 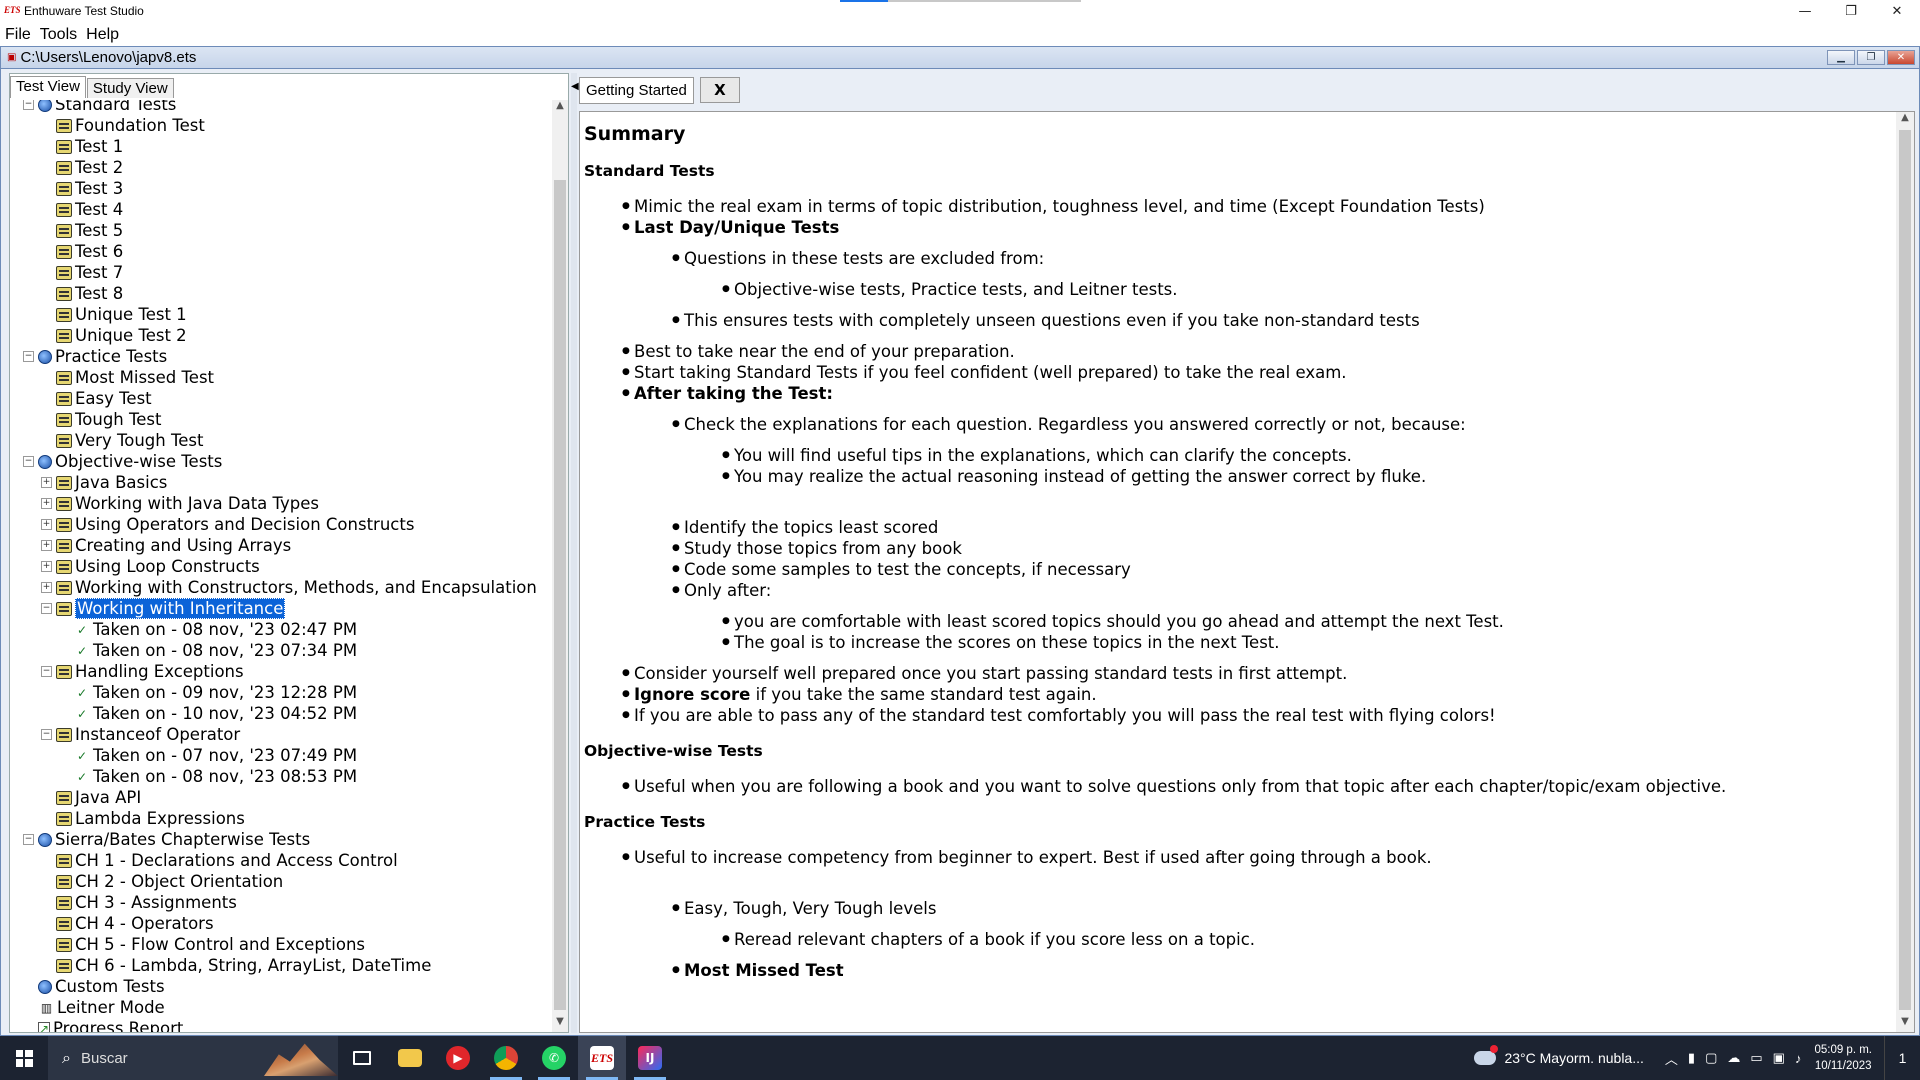 What do you see at coordinates (636, 90) in the screenshot?
I see `tab-getting-started: Getting Started` at bounding box center [636, 90].